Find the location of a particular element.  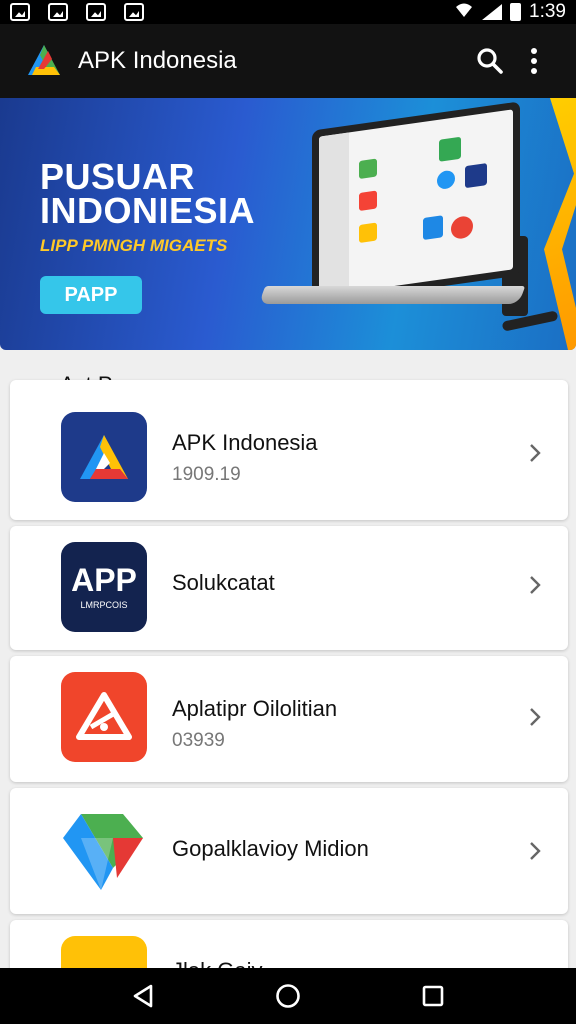

list-item: Gopalklavioy Midion is located at coordinates (289, 851).